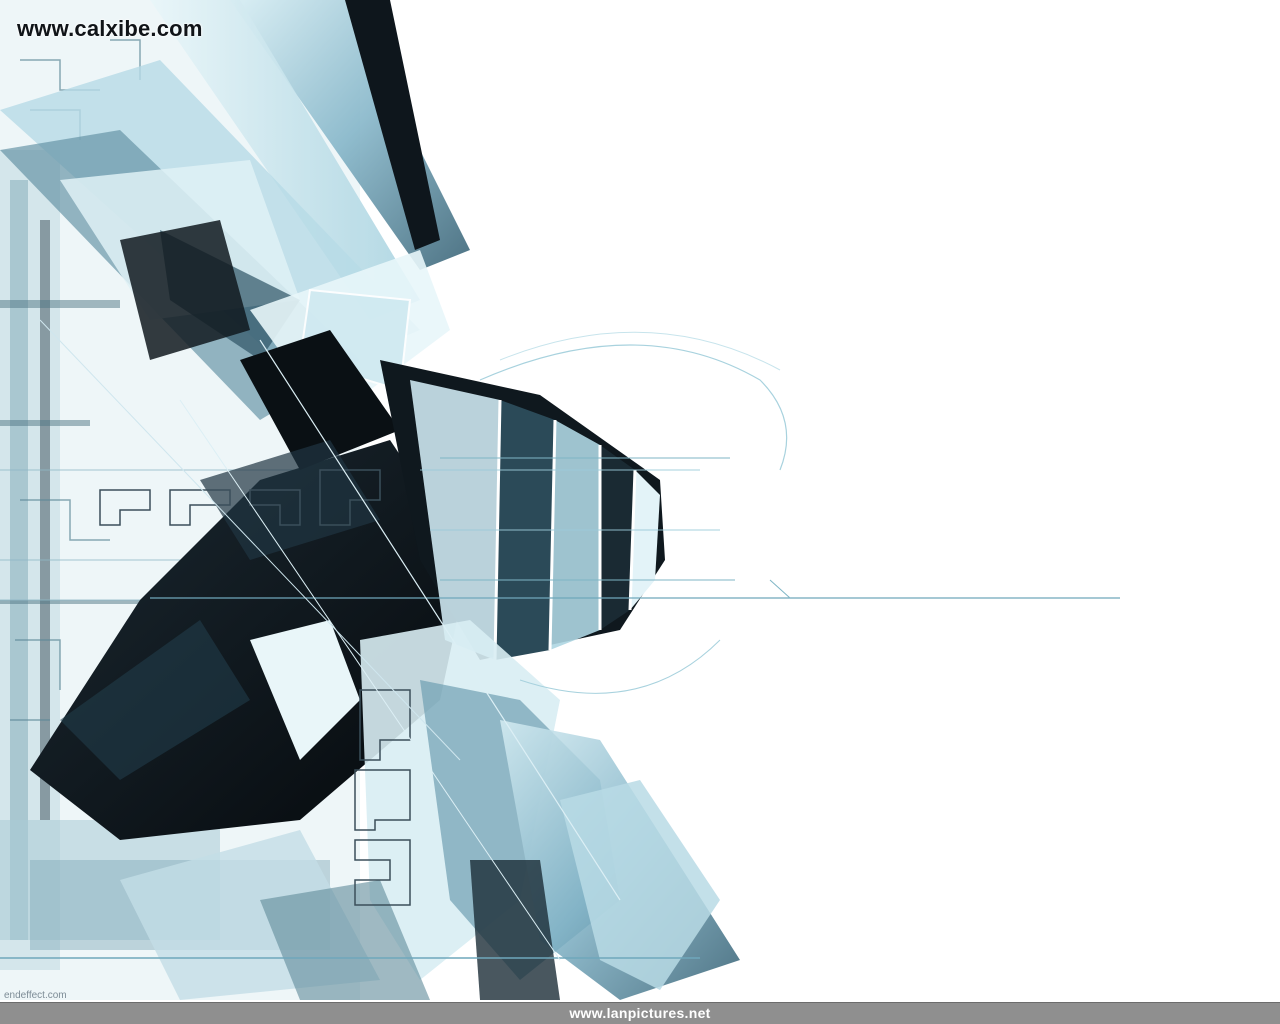 The height and width of the screenshot is (1024, 1280). Describe the element at coordinates (640, 1013) in the screenshot. I see `site-watermark-bottom: www.lanpictures.net` at that location.